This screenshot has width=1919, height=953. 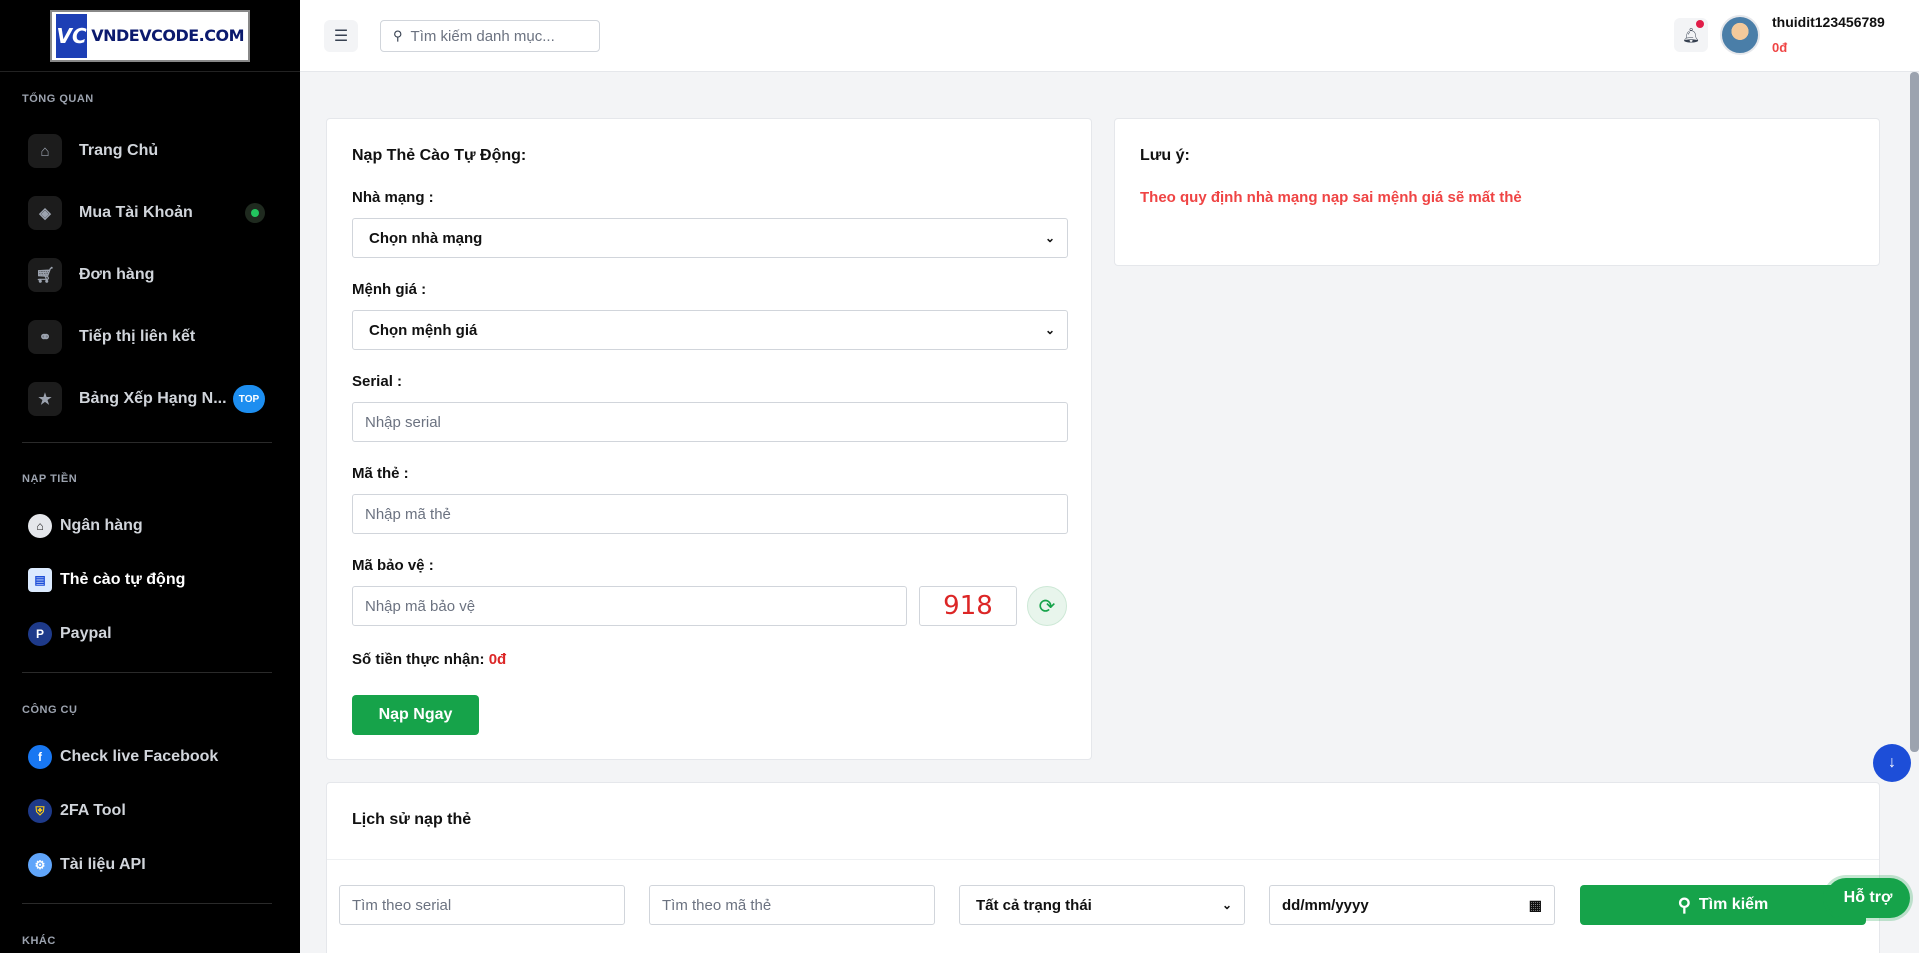 I want to click on arrow-down-icon: ↓, so click(x=1892, y=762).